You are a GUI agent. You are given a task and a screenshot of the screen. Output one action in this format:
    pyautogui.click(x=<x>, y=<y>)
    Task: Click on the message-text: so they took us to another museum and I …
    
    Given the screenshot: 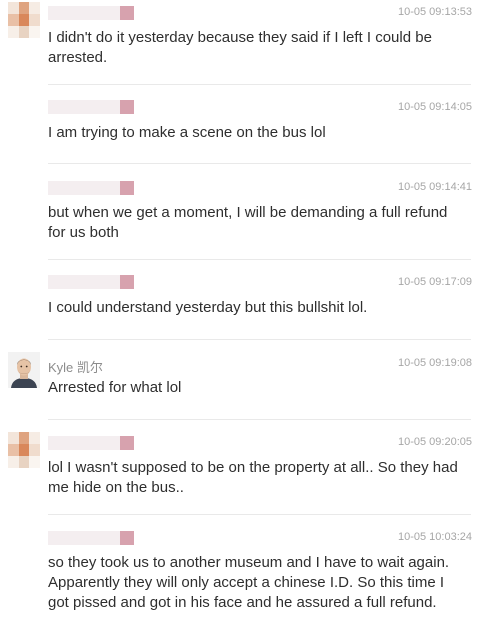 What is the action you would take?
    pyautogui.click(x=250, y=582)
    